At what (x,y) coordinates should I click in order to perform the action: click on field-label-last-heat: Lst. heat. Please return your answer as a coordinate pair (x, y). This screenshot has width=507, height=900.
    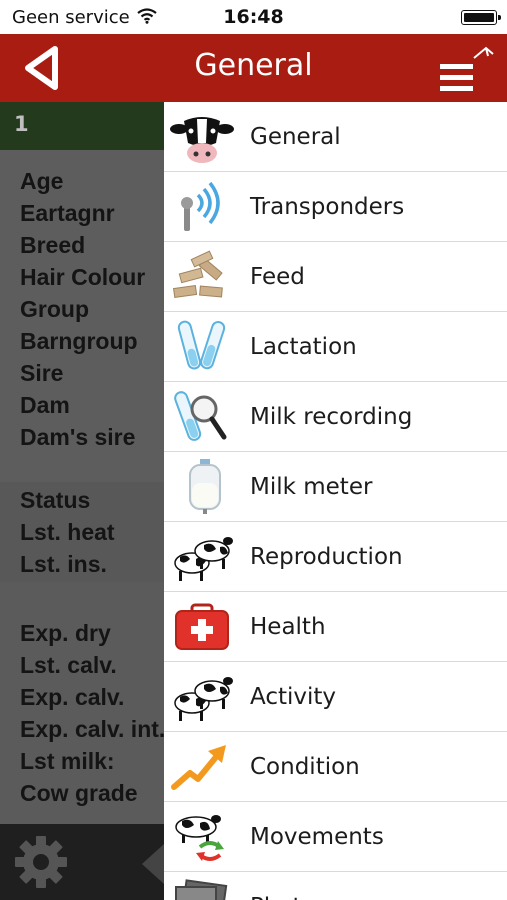
    Looking at the image, I should click on (67, 532).